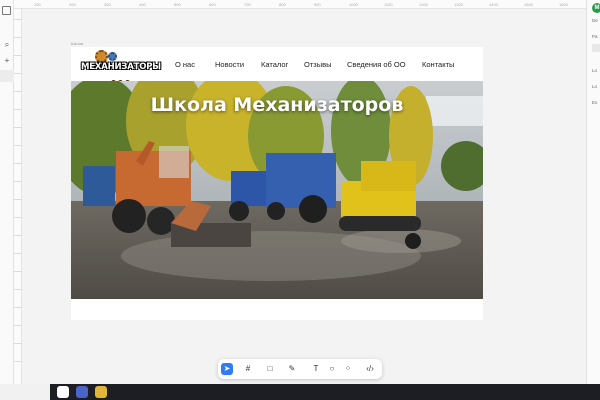 This screenshot has height=400, width=600. Describe the element at coordinates (317, 4) in the screenshot. I see `ruler-tick: 900` at that location.